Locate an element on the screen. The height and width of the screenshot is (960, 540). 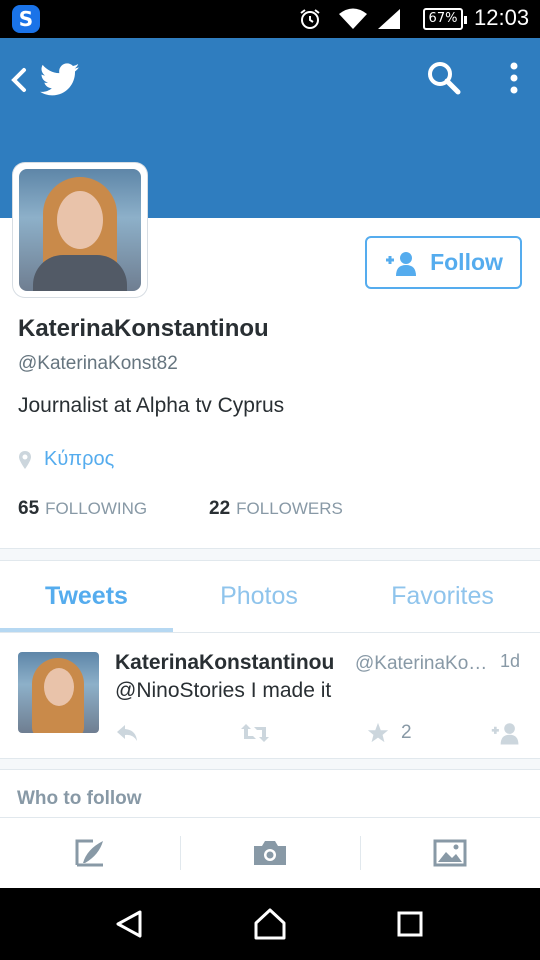
profile-handle: @KaterinaKonst82 is located at coordinates (98, 363).